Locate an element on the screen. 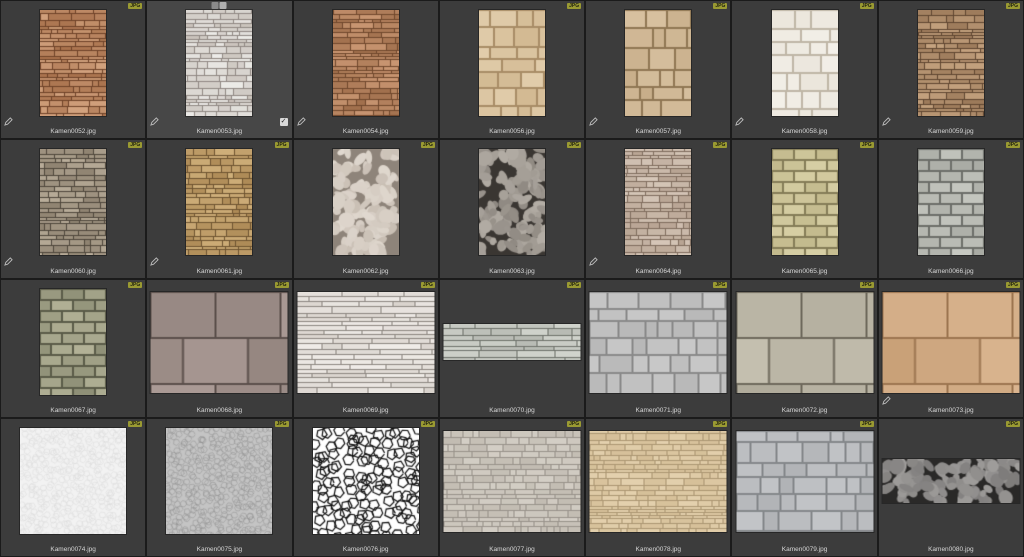  thumbnail-cell: JPG Kamen0075.jpg is located at coordinates (219, 487).